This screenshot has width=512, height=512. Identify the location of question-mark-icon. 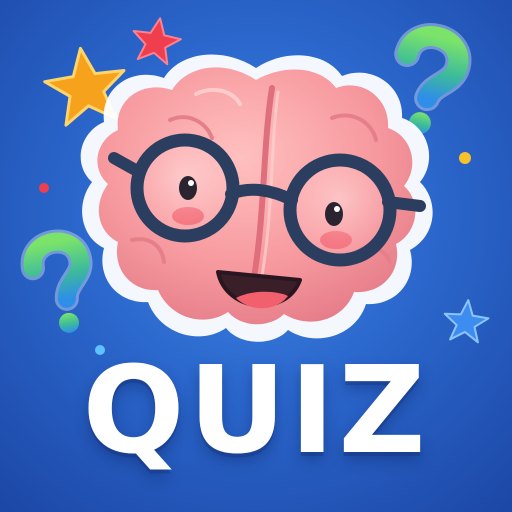
(56, 281).